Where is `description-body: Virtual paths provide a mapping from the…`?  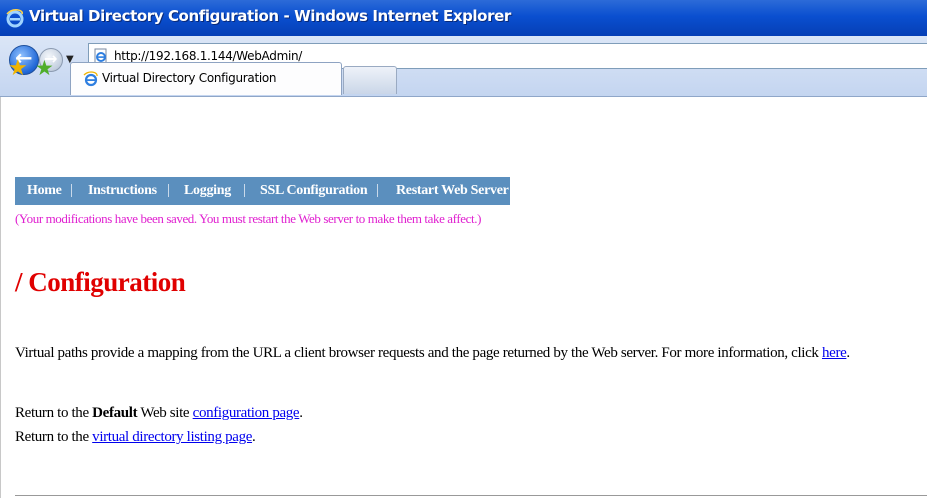 description-body: Virtual paths provide a mapping from the… is located at coordinates (418, 353).